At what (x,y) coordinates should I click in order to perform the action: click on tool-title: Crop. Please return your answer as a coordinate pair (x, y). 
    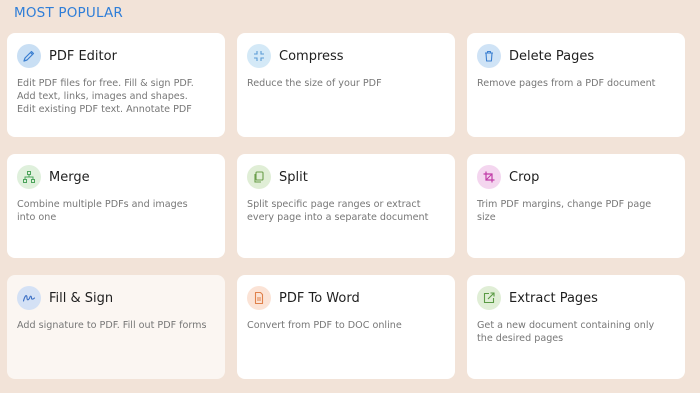
    Looking at the image, I should click on (524, 177).